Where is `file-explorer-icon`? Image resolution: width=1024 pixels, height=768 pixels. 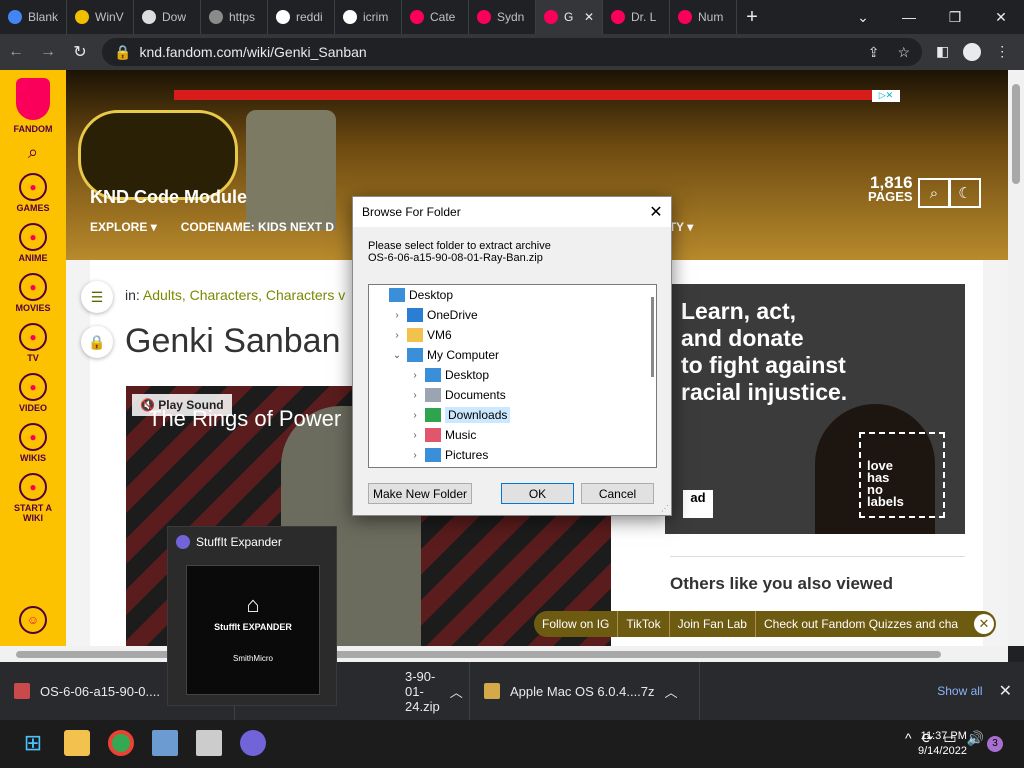
file-explorer-icon is located at coordinates (77, 743).